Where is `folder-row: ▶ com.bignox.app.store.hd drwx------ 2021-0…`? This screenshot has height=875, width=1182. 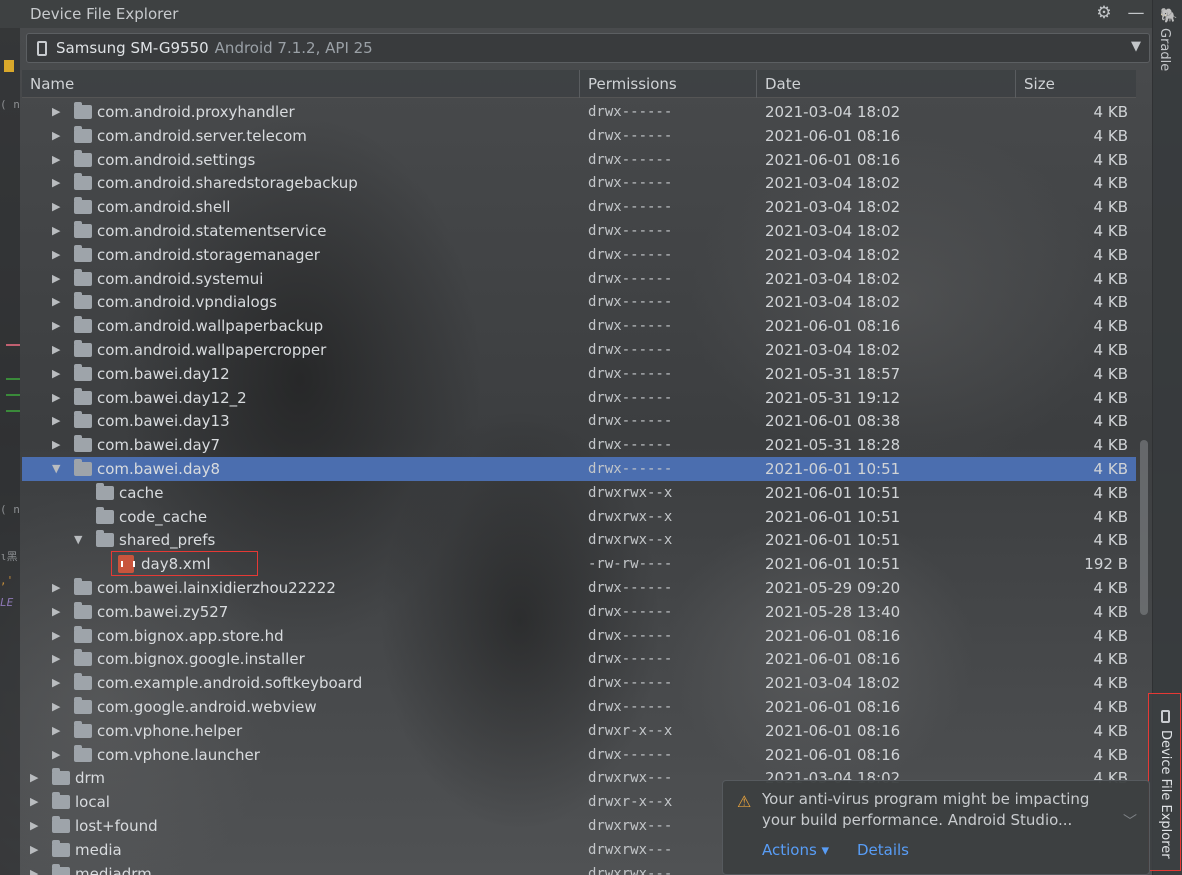
folder-row: ▶ com.bignox.app.store.hd drwx------ 2021-0… is located at coordinates (579, 636).